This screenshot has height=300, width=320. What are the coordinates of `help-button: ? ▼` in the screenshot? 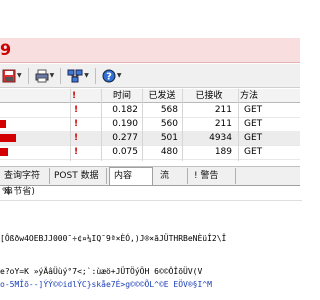 It's located at (112, 76).